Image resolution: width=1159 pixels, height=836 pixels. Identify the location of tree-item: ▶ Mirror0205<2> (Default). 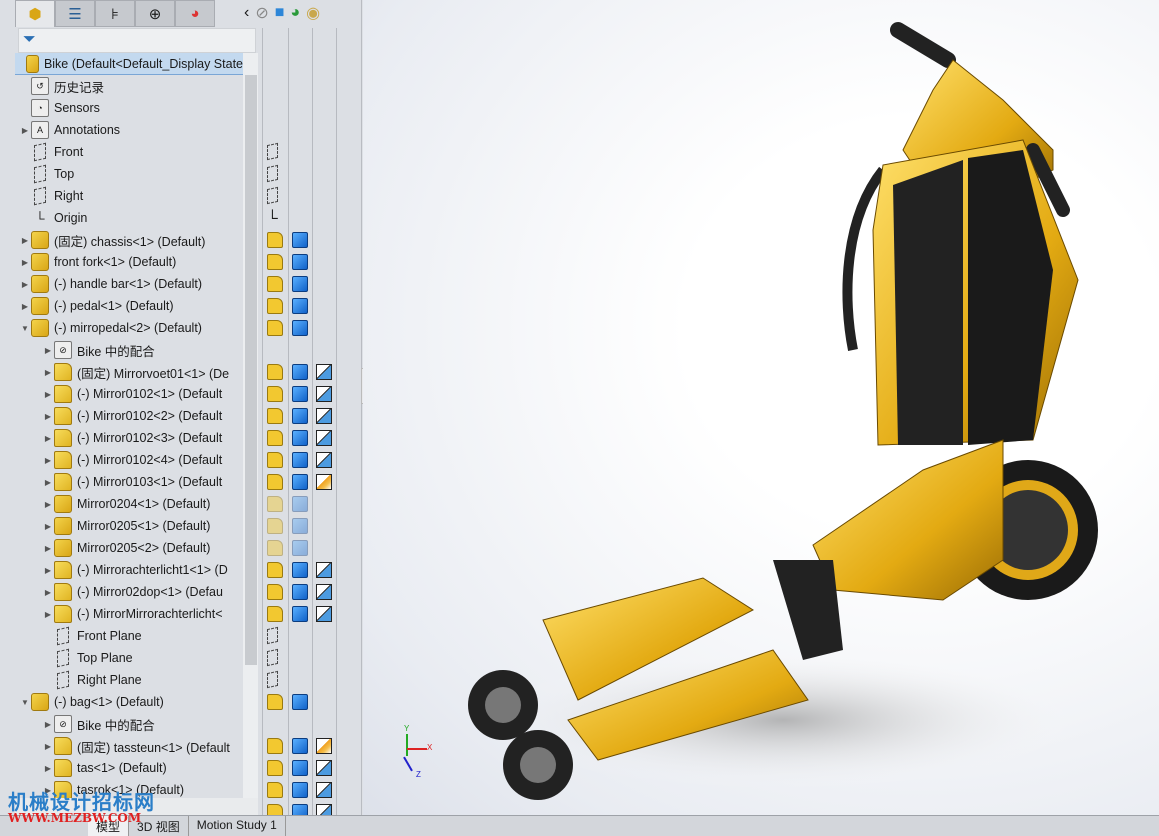
(129, 548).